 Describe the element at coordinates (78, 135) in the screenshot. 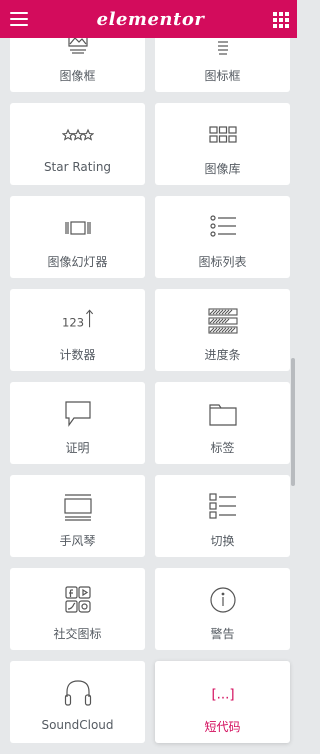

I see `star-rating-icon` at that location.